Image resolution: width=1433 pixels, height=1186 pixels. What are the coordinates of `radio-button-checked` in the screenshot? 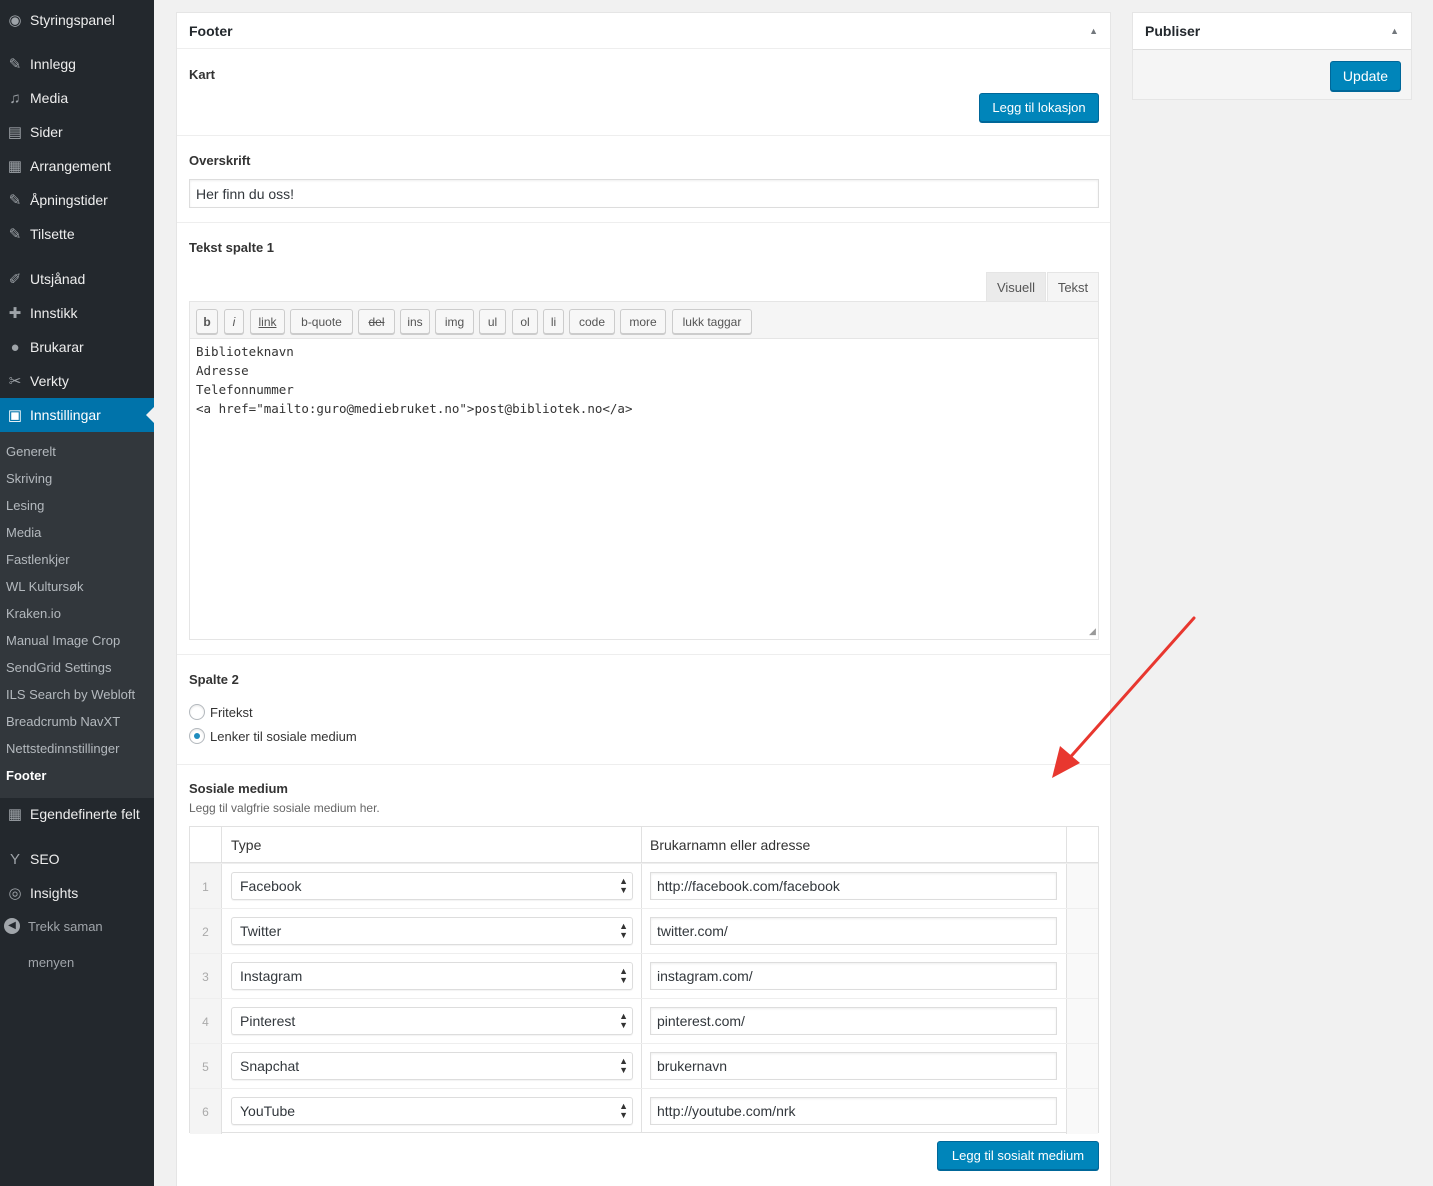 It's located at (197, 736).